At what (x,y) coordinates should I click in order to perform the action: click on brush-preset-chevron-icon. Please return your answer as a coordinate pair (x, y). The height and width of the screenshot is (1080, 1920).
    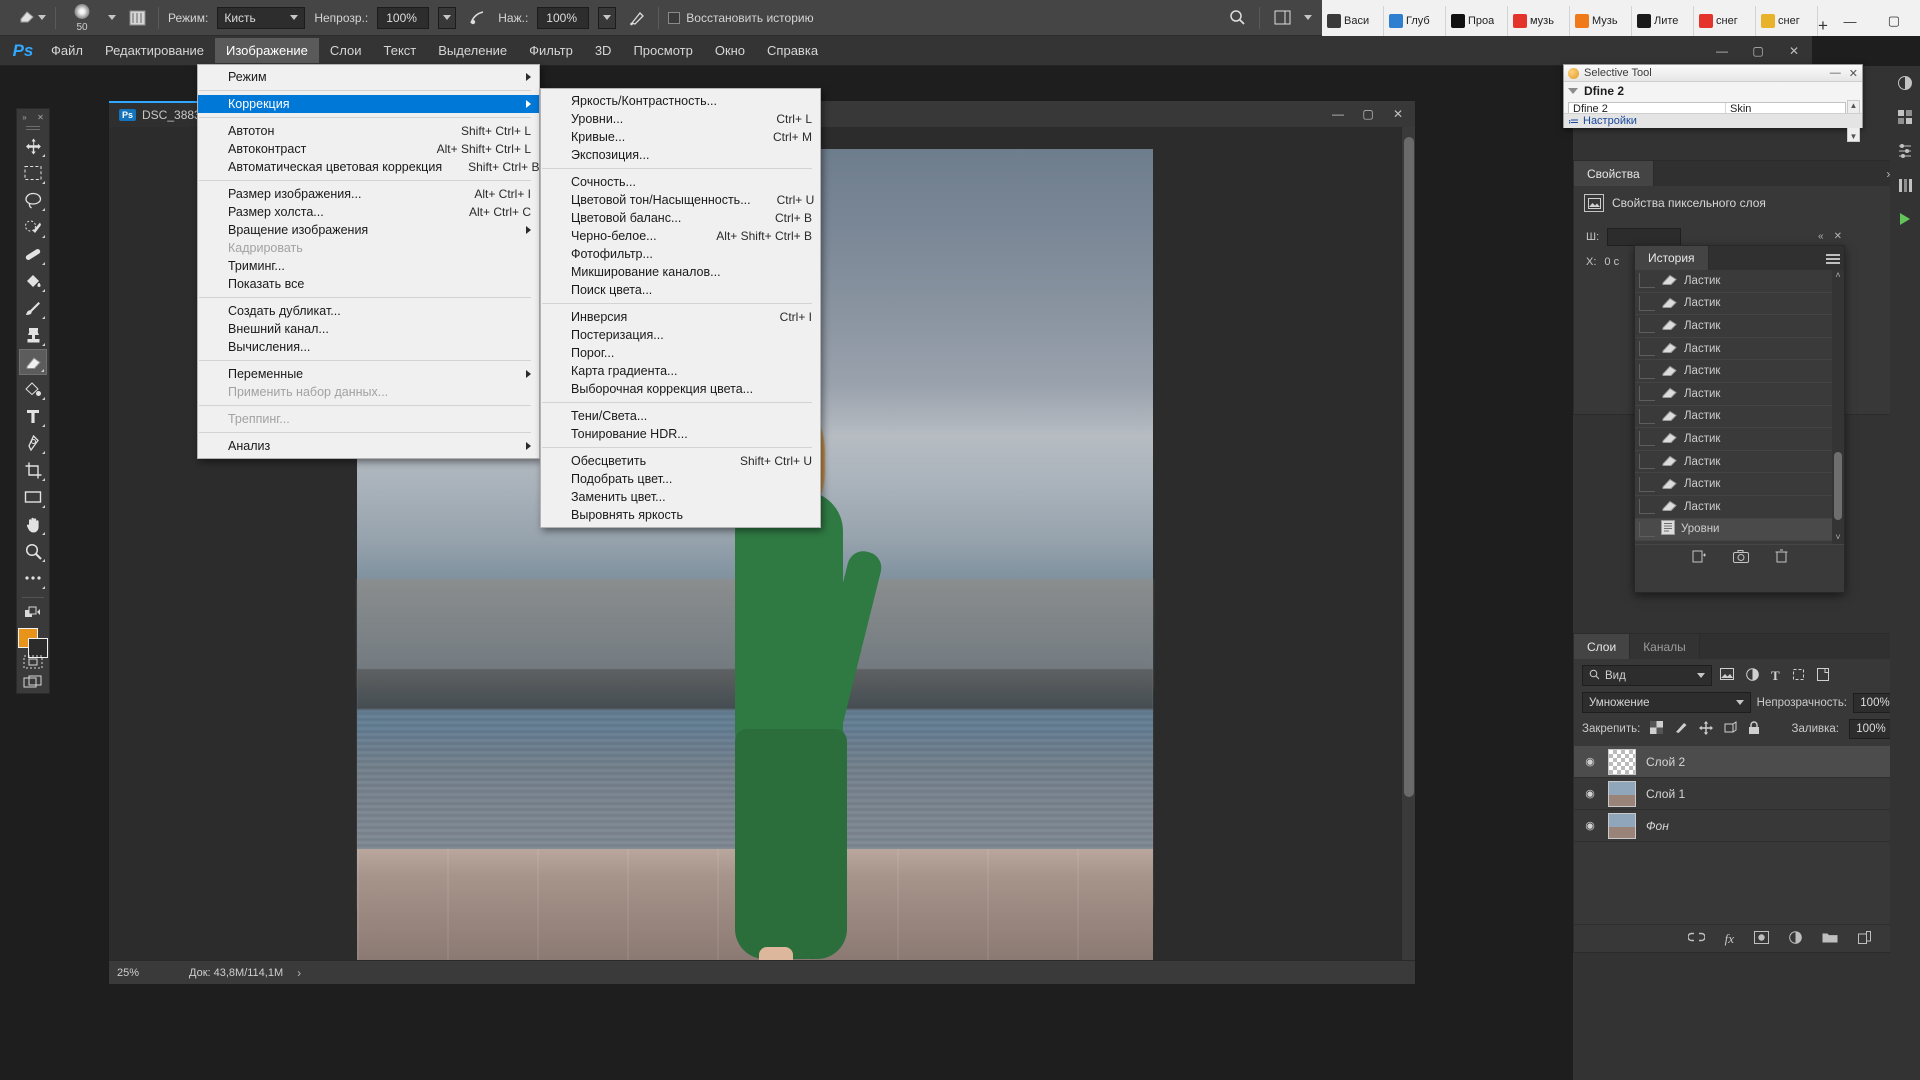
    Looking at the image, I should click on (112, 17).